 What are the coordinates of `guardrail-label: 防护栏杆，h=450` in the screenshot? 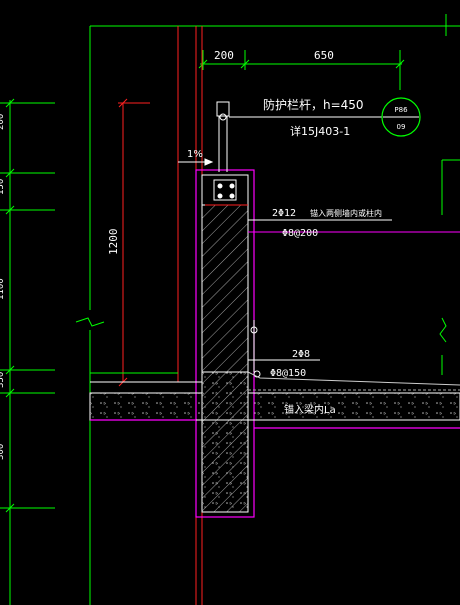 It's located at (313, 104).